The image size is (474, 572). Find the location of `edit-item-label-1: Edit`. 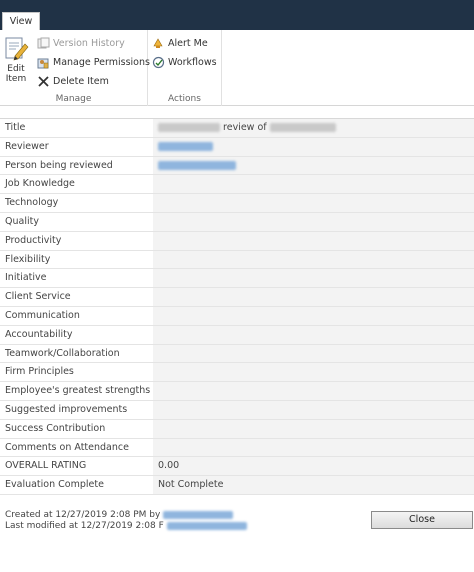

edit-item-label-1: Edit is located at coordinates (16, 69).